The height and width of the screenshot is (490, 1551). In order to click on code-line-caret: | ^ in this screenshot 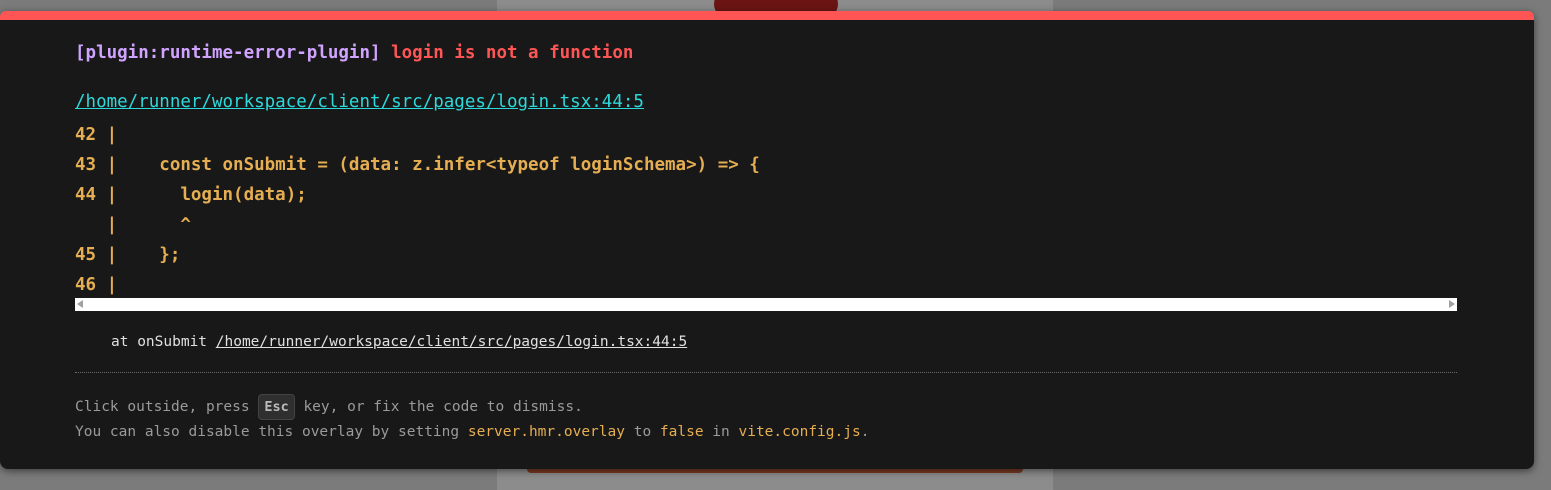, I will do `click(133, 225)`.